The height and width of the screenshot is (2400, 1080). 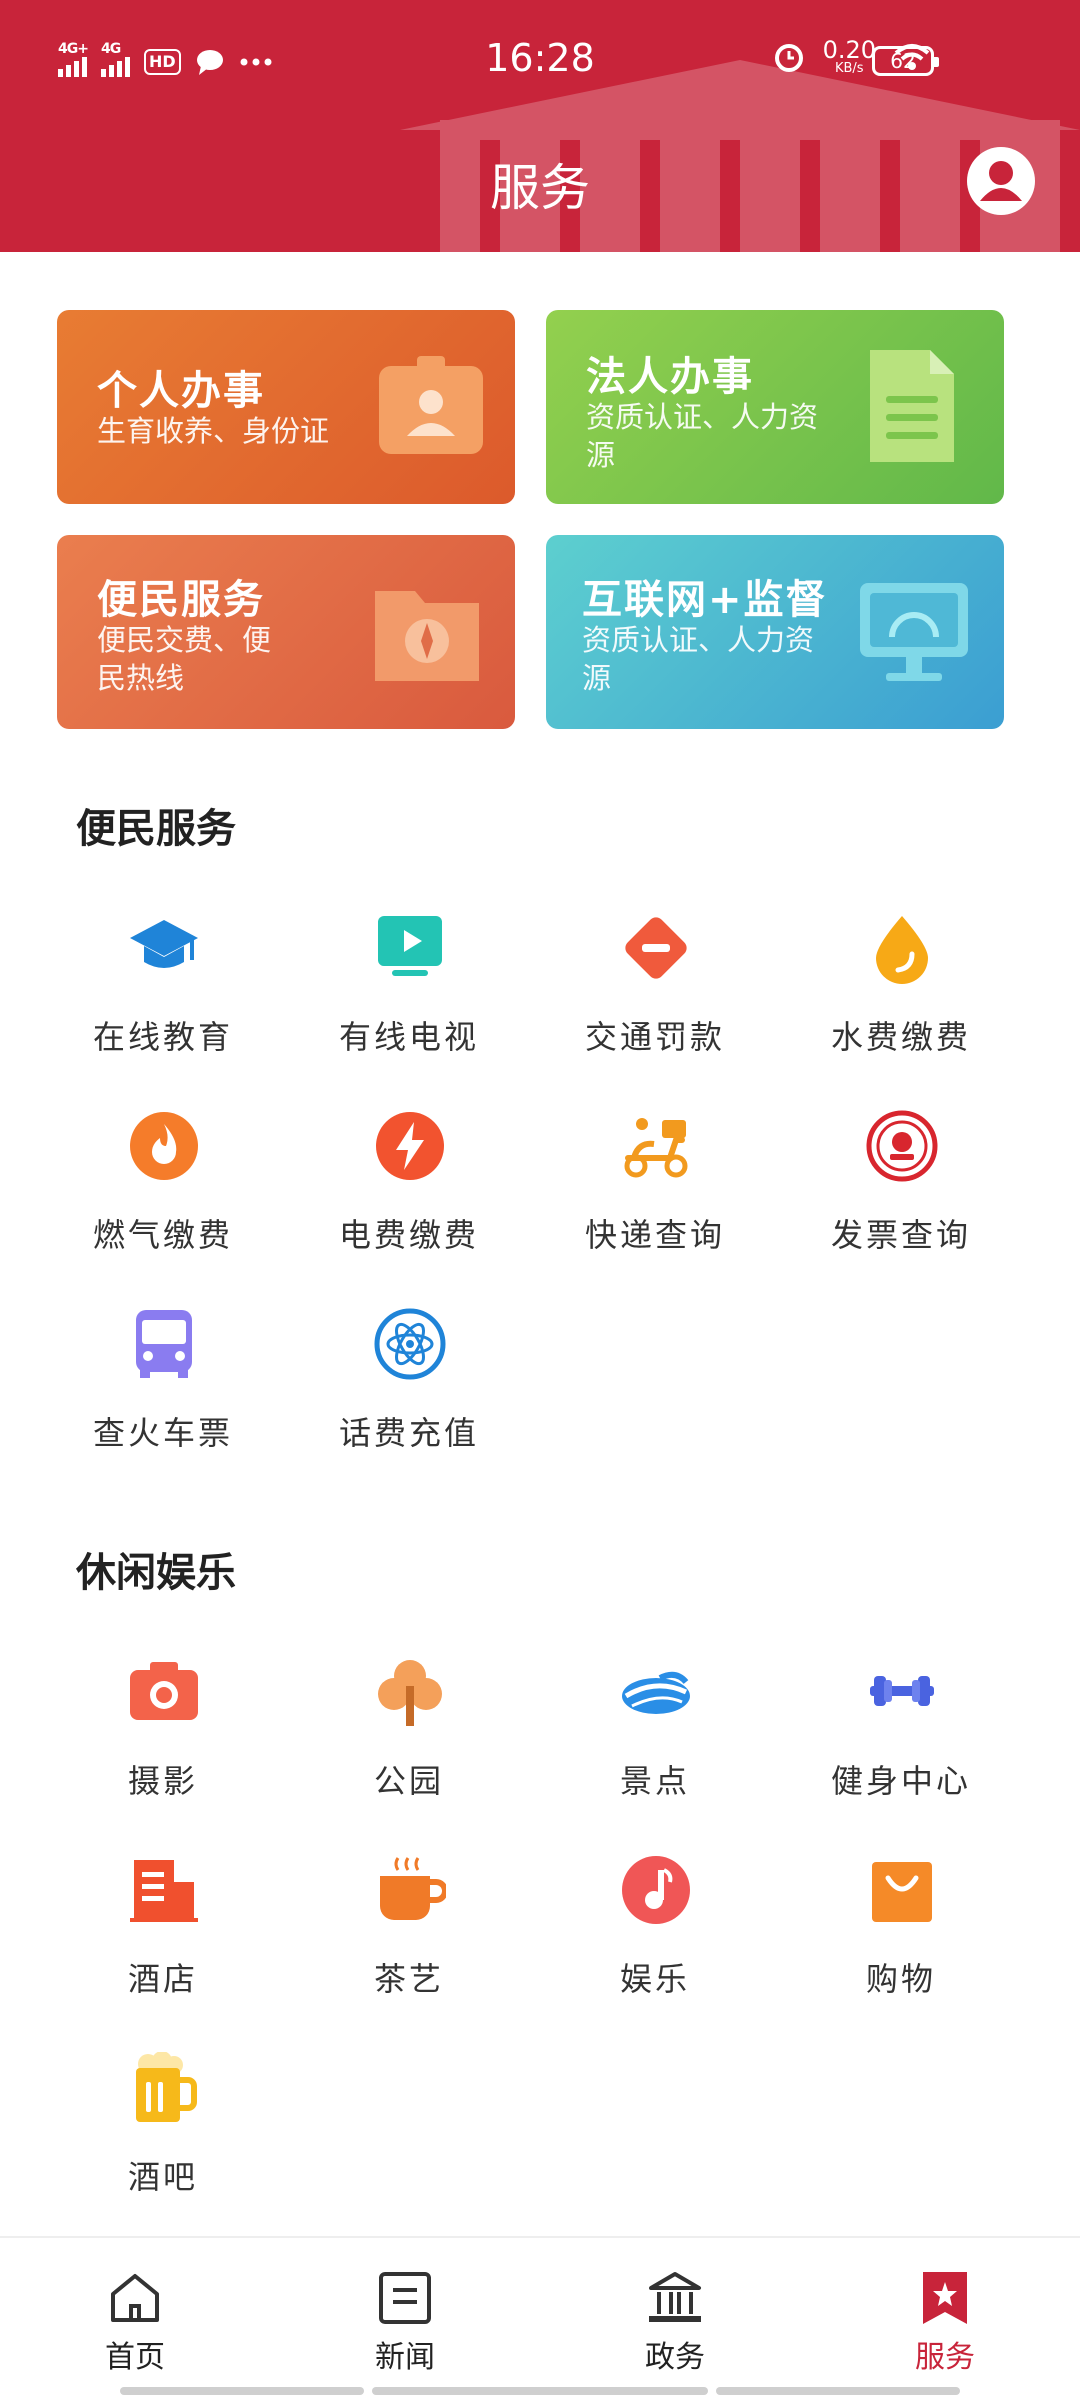 I want to click on service-label: 交通罚款, so click(x=654, y=1037).